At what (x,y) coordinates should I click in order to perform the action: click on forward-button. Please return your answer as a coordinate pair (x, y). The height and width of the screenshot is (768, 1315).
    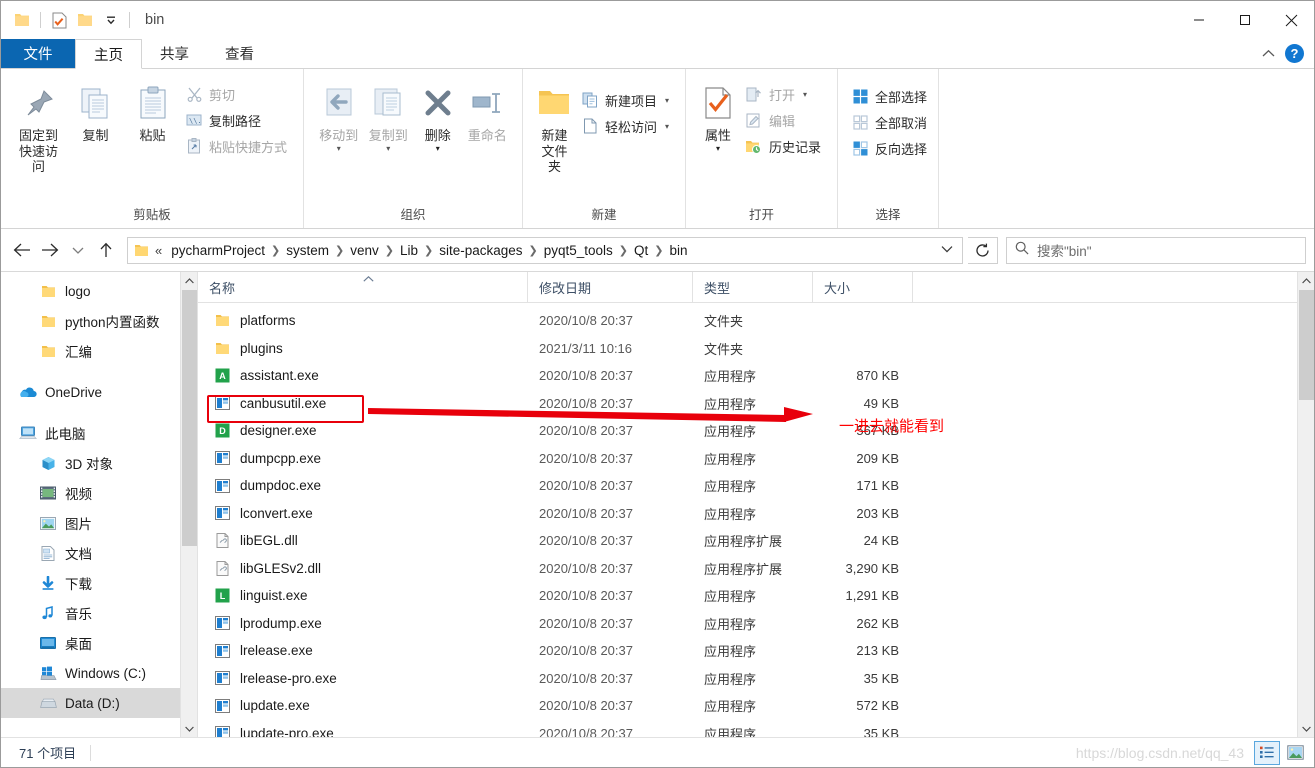
    Looking at the image, I should click on (50, 250).